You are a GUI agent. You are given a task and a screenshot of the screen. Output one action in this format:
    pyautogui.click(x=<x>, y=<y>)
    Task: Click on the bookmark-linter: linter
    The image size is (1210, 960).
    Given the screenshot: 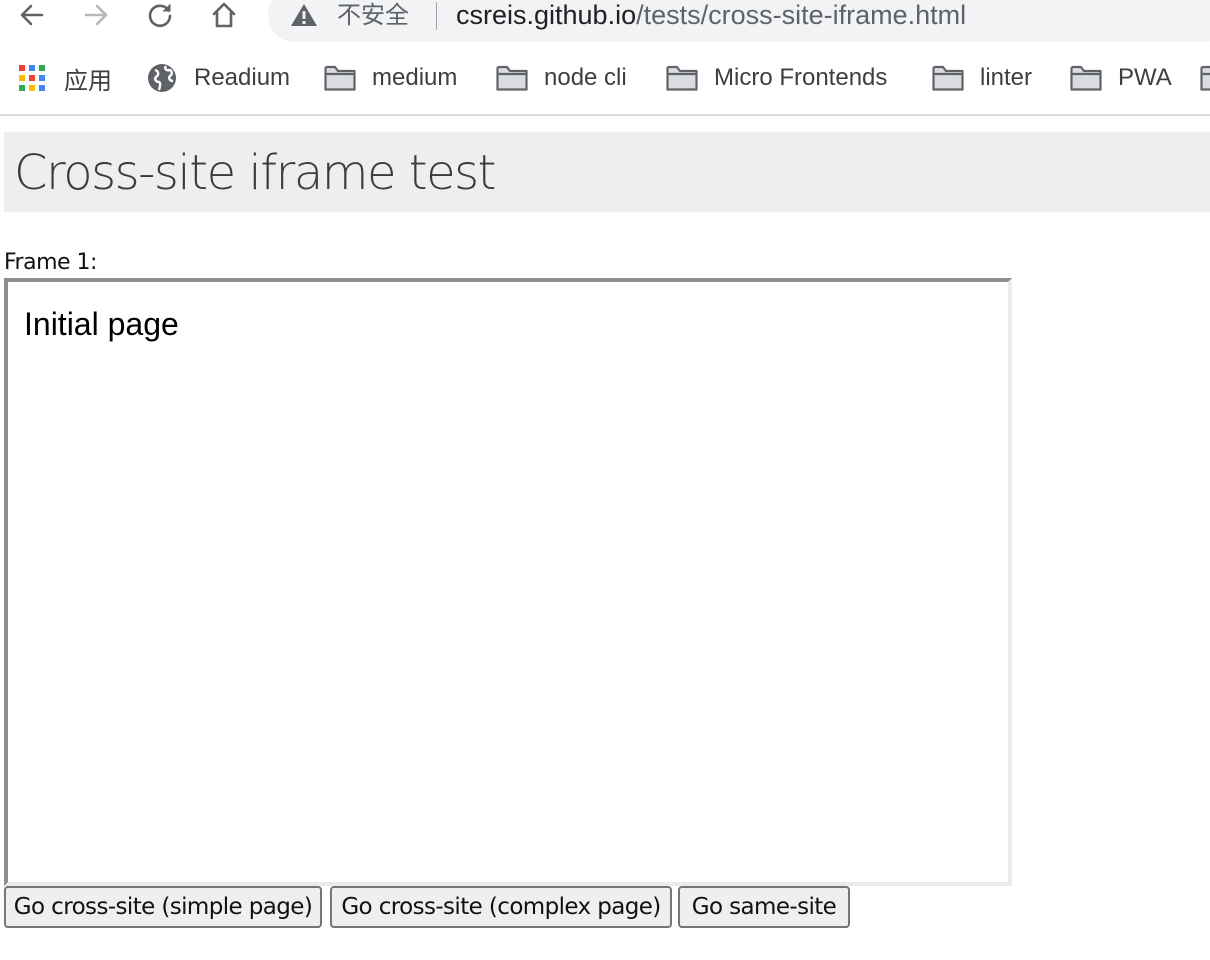 What is the action you would take?
    pyautogui.click(x=982, y=78)
    